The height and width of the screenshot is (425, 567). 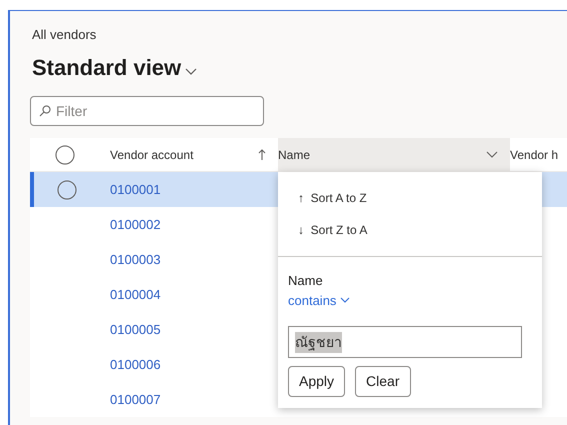 What do you see at coordinates (130, 224) in the screenshot?
I see `vendor-account-link: 0100002` at bounding box center [130, 224].